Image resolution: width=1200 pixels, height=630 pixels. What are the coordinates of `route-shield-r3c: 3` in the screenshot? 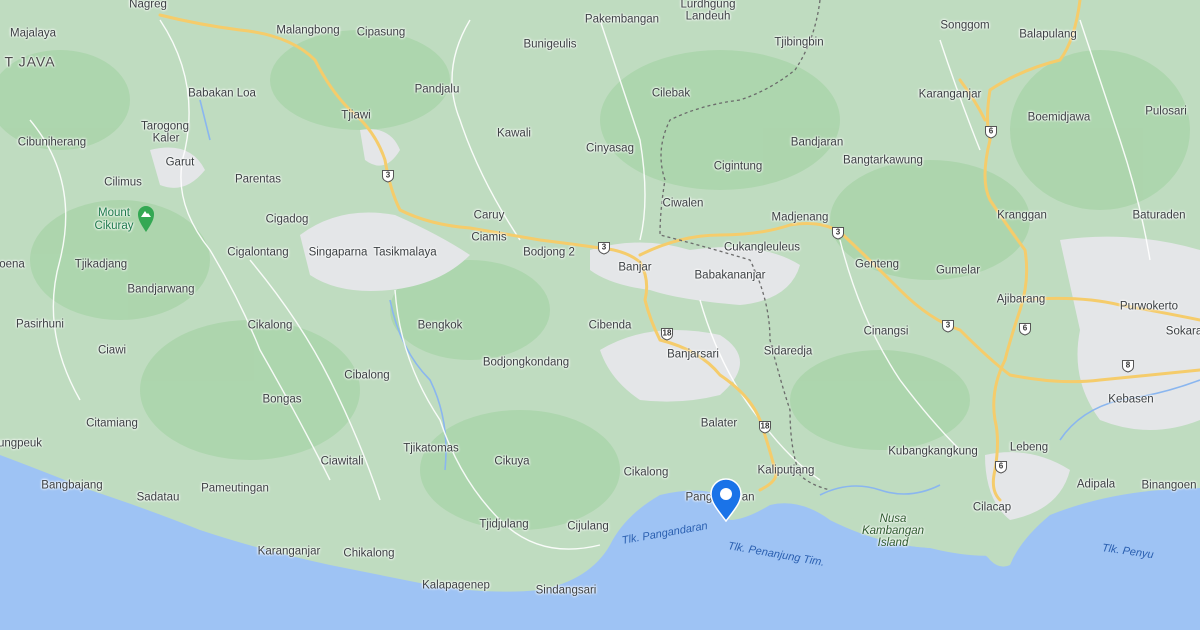 It's located at (838, 233).